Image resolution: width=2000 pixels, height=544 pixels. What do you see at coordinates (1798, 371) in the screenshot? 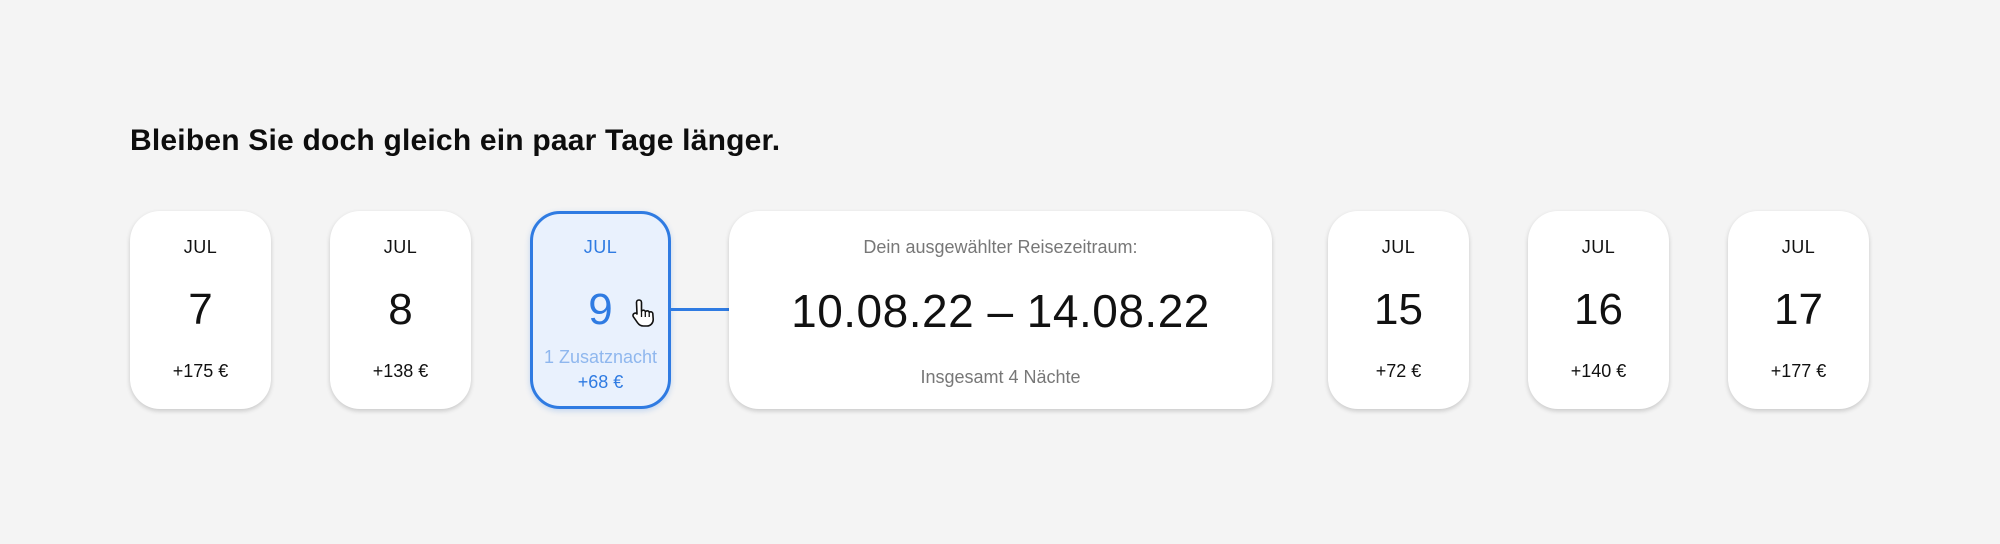
I see `date-card-price: +177 €` at bounding box center [1798, 371].